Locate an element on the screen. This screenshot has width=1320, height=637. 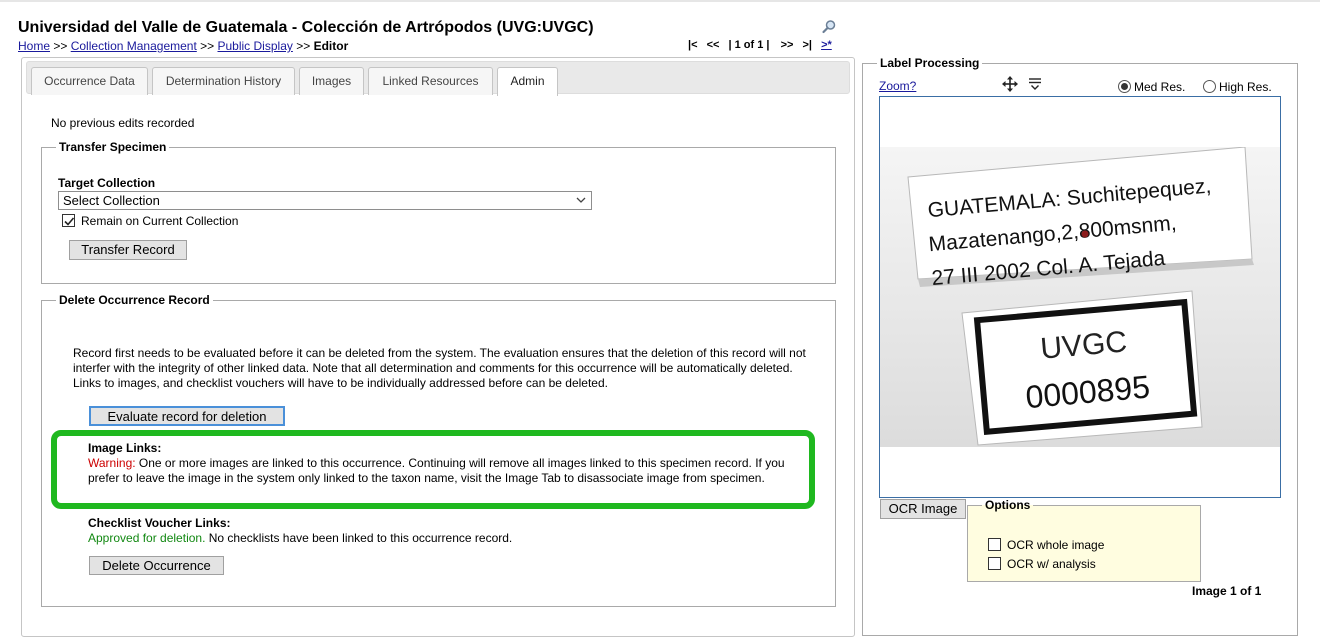
target-collection-value: Select Collection is located at coordinates (111, 200).